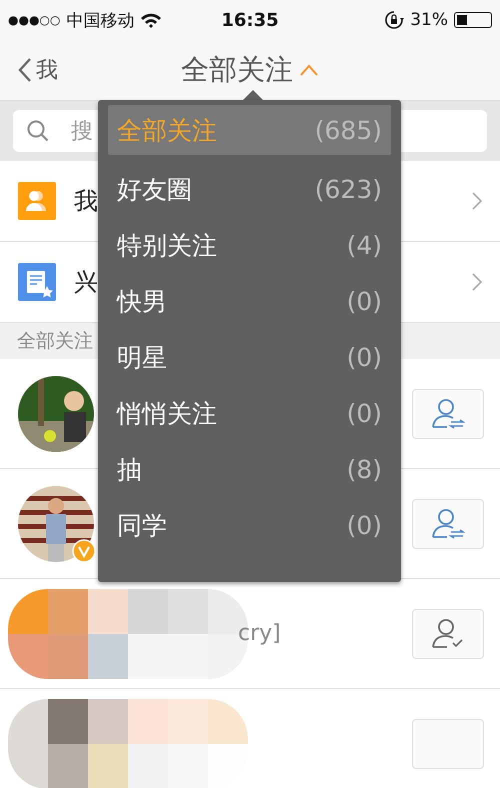 This screenshot has width=500, height=788. I want to click on battery-percent: 31%, so click(429, 20).